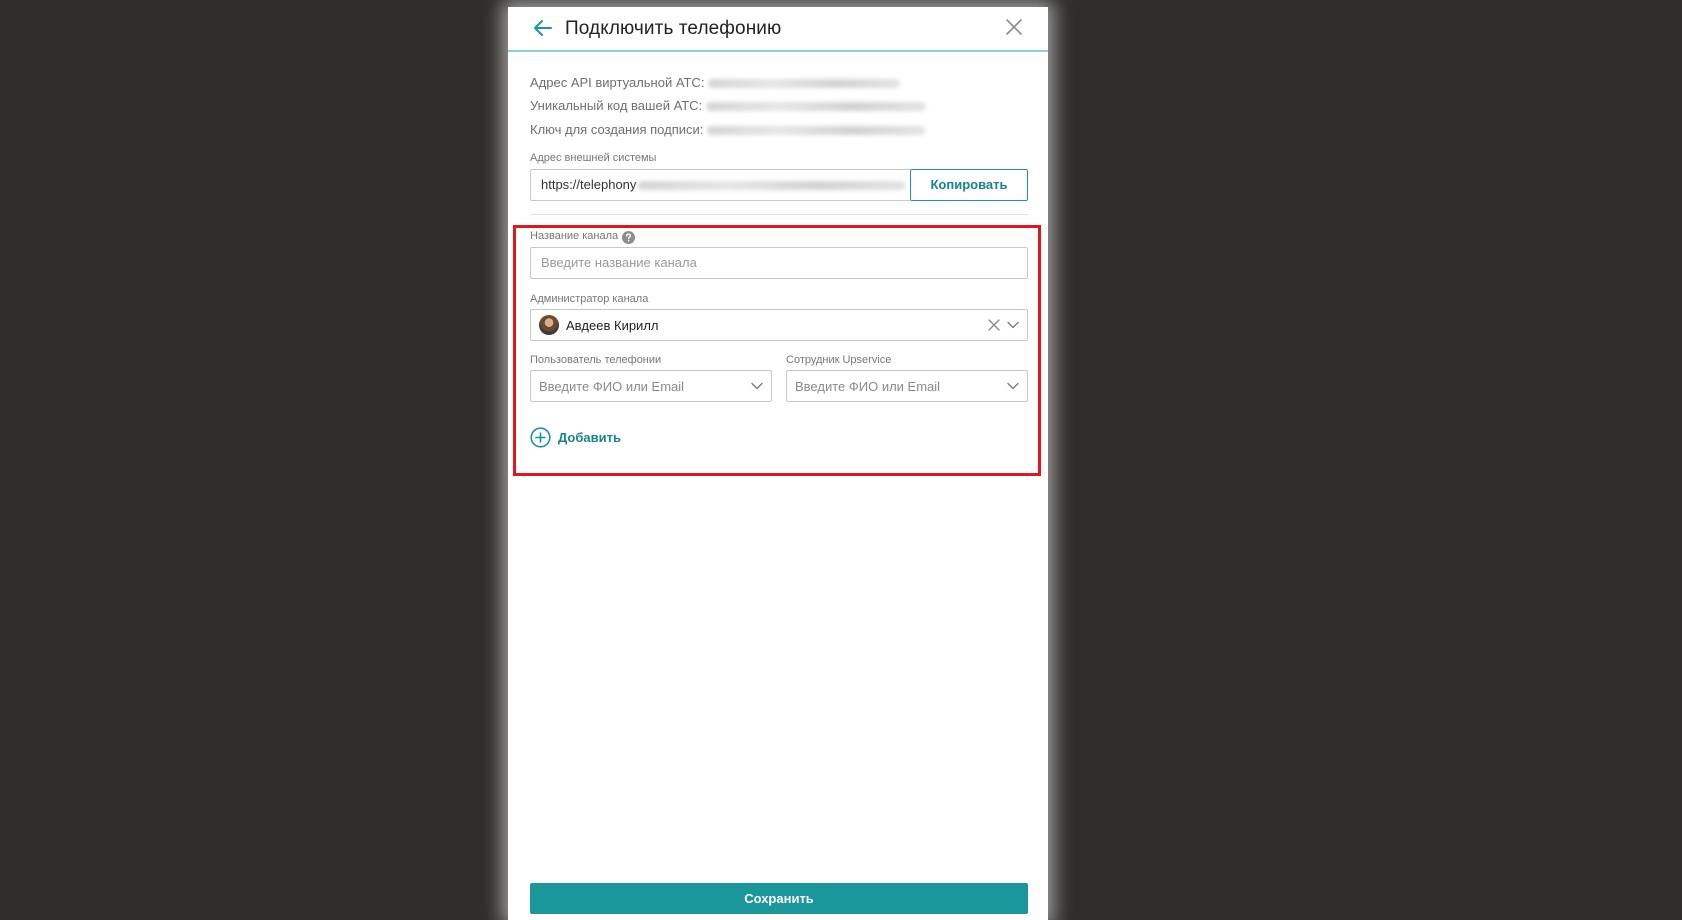 The image size is (1682, 920). What do you see at coordinates (619, 262) in the screenshot?
I see `channel-name-placeholder: Введите название канала` at bounding box center [619, 262].